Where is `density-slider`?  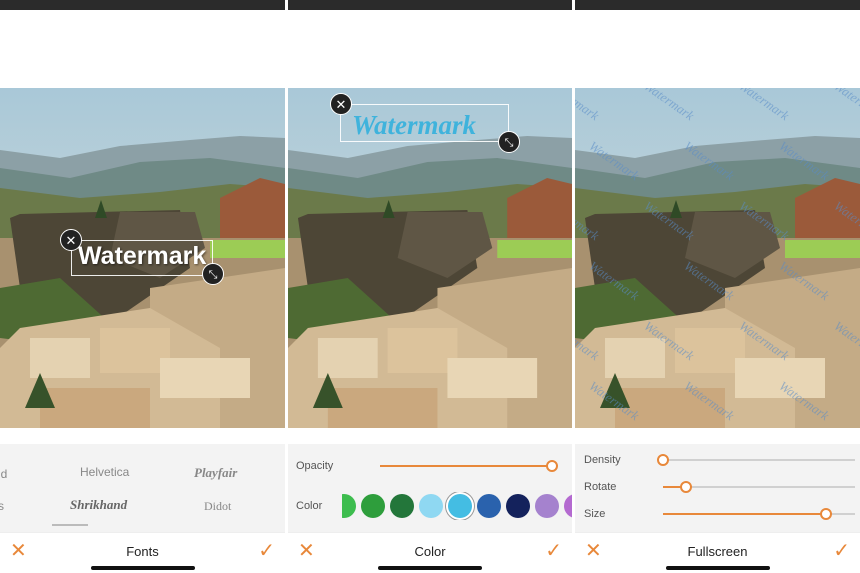 density-slider is located at coordinates (756, 460).